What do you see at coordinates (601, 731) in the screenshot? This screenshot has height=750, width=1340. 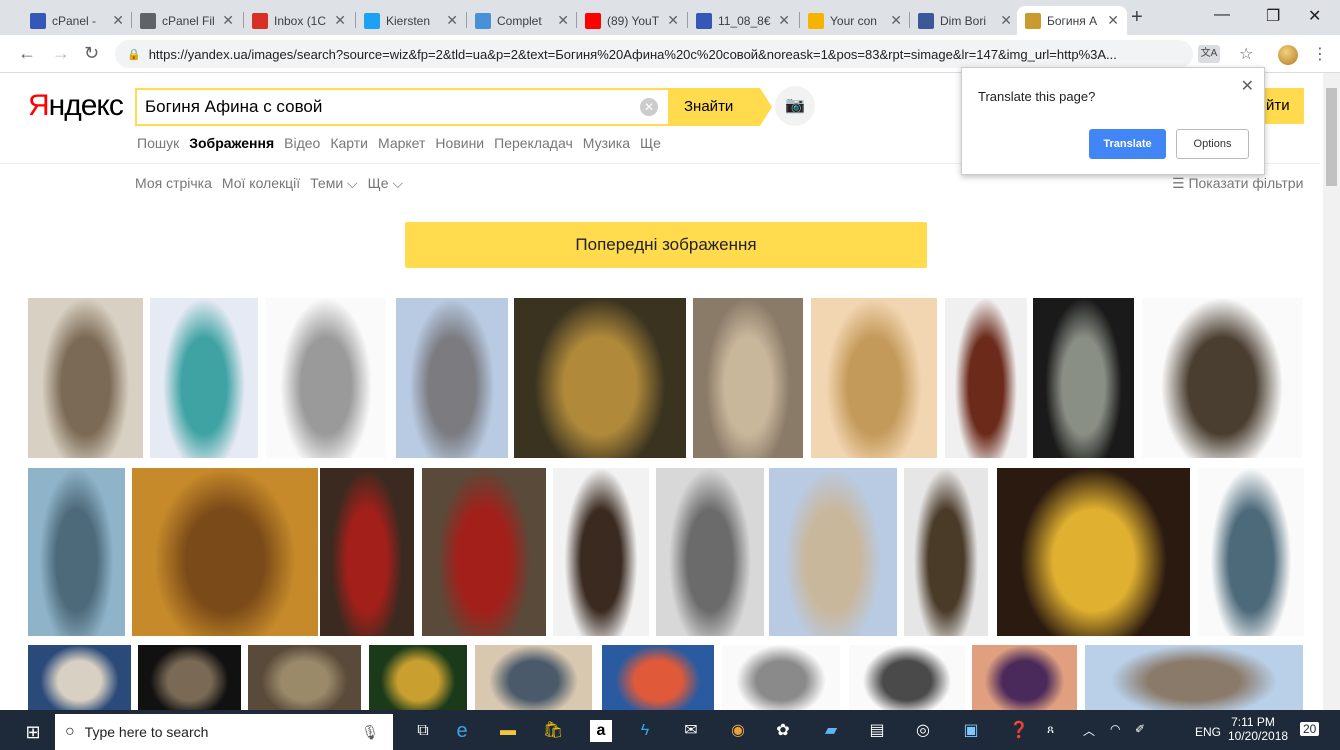 I see `amazon-icon: a` at bounding box center [601, 731].